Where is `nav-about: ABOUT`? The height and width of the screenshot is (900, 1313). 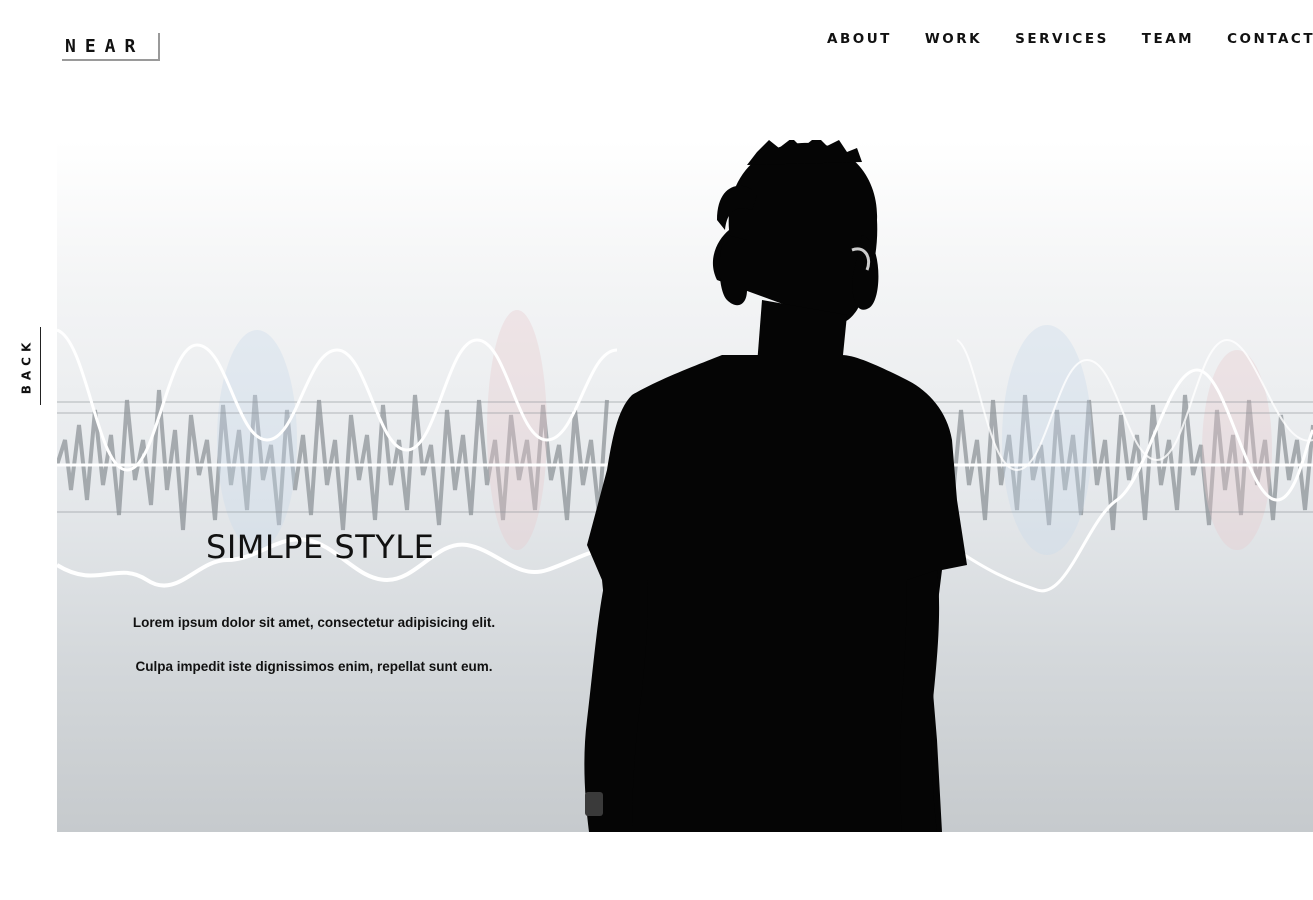
nav-about: ABOUT is located at coordinates (859, 39).